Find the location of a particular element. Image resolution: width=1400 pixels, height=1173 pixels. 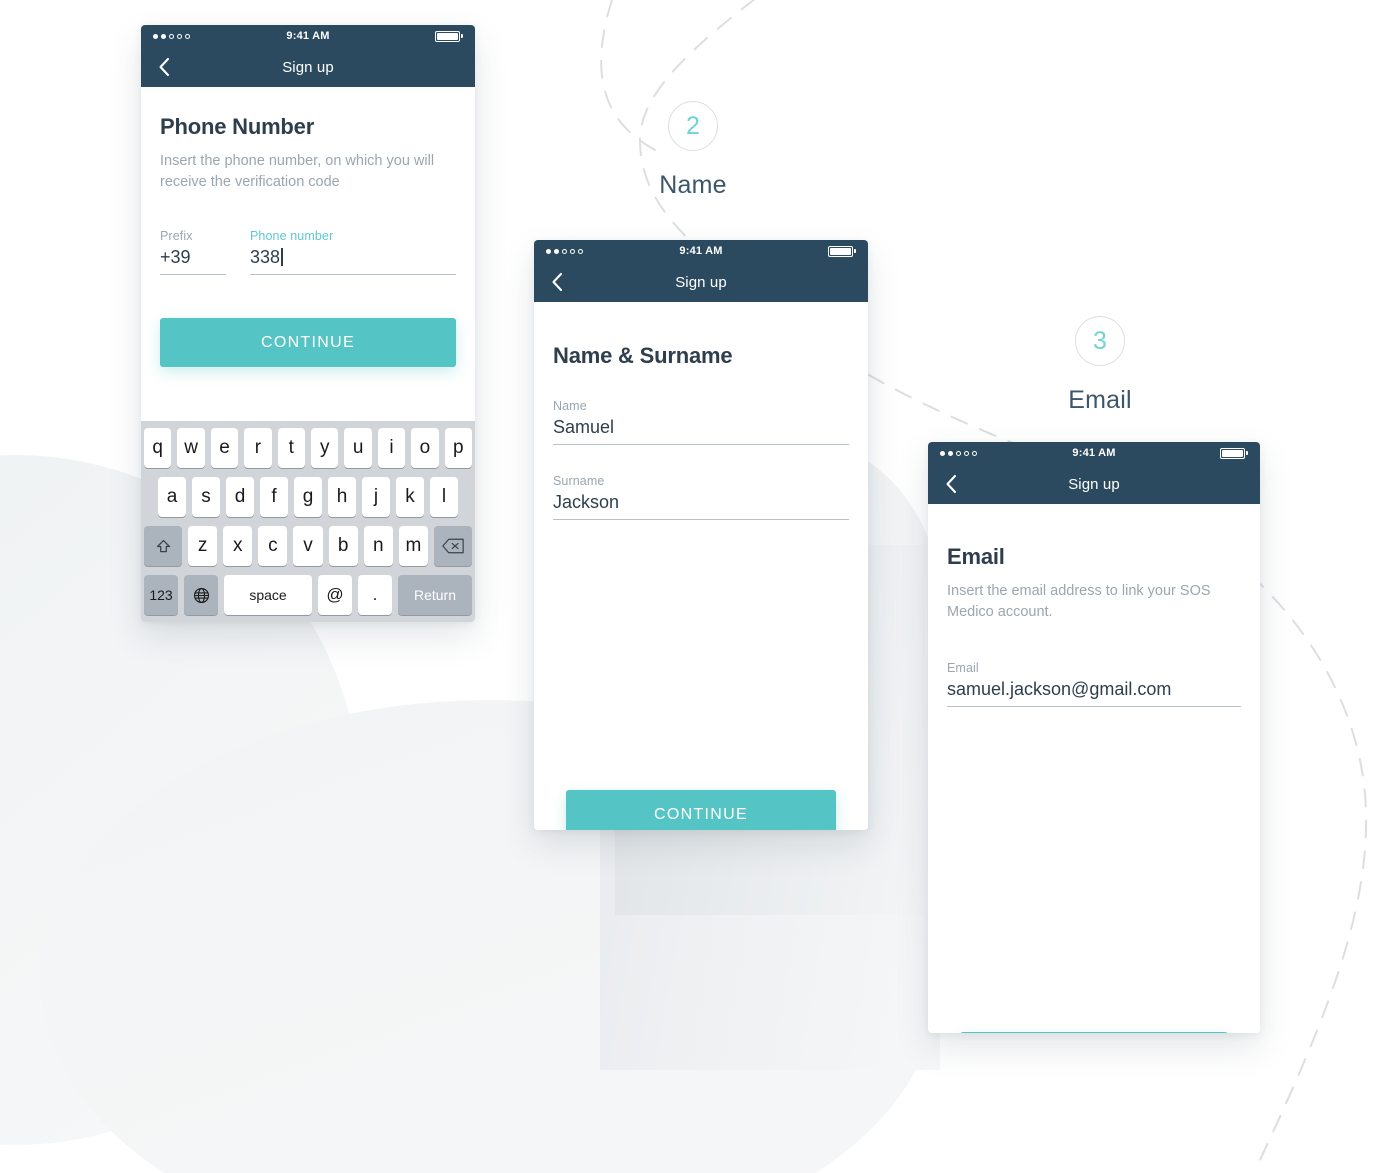

page-title: Name & Surname is located at coordinates (643, 355).